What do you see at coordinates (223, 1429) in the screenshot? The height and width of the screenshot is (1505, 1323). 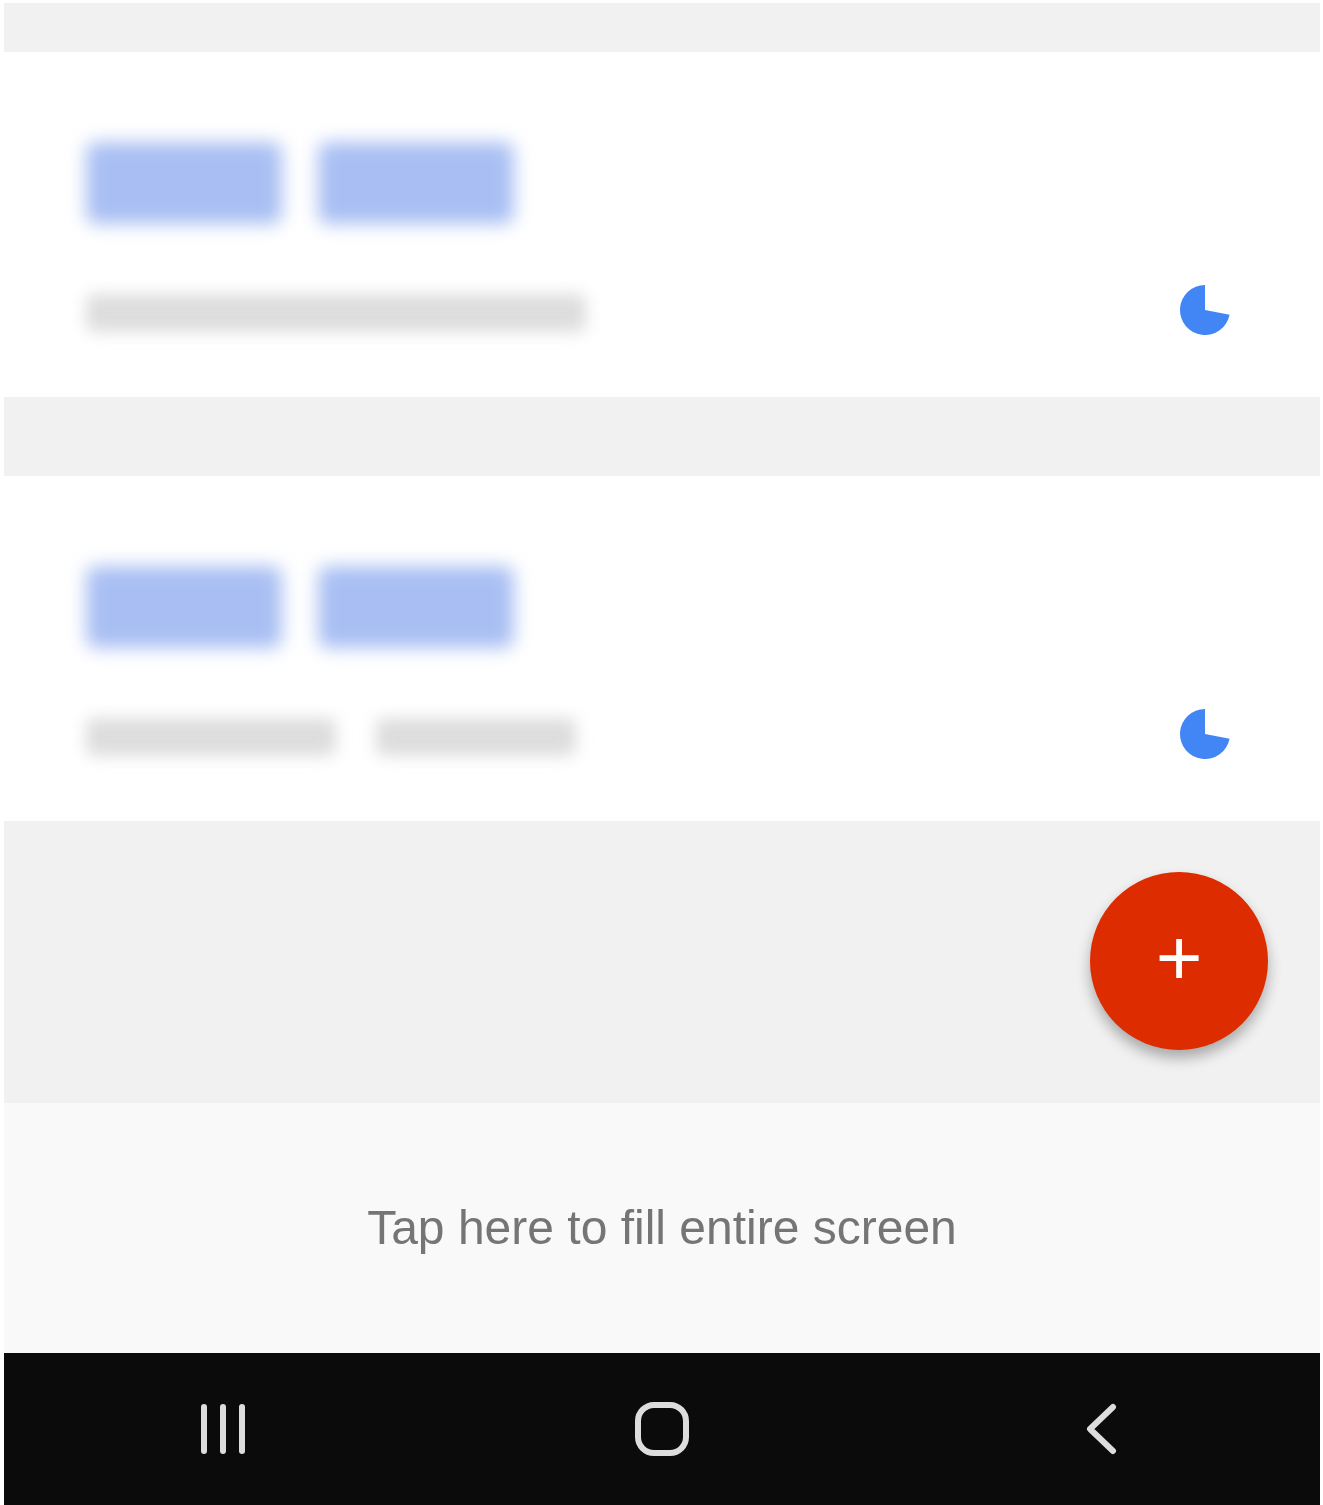 I see `recent-apps-icon` at bounding box center [223, 1429].